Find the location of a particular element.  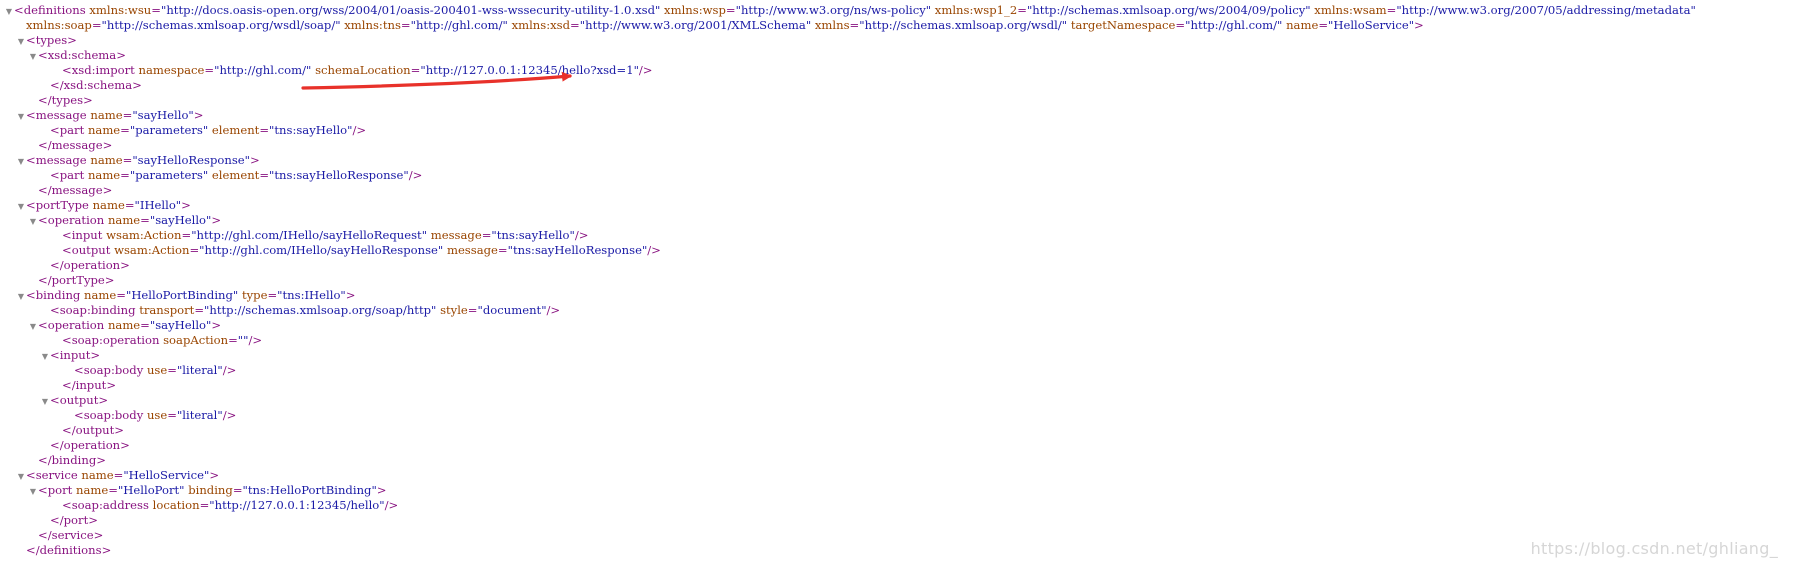

xml-attribute-value: "http://schemas.xmlsoap.org/soap/http" is located at coordinates (320, 310).